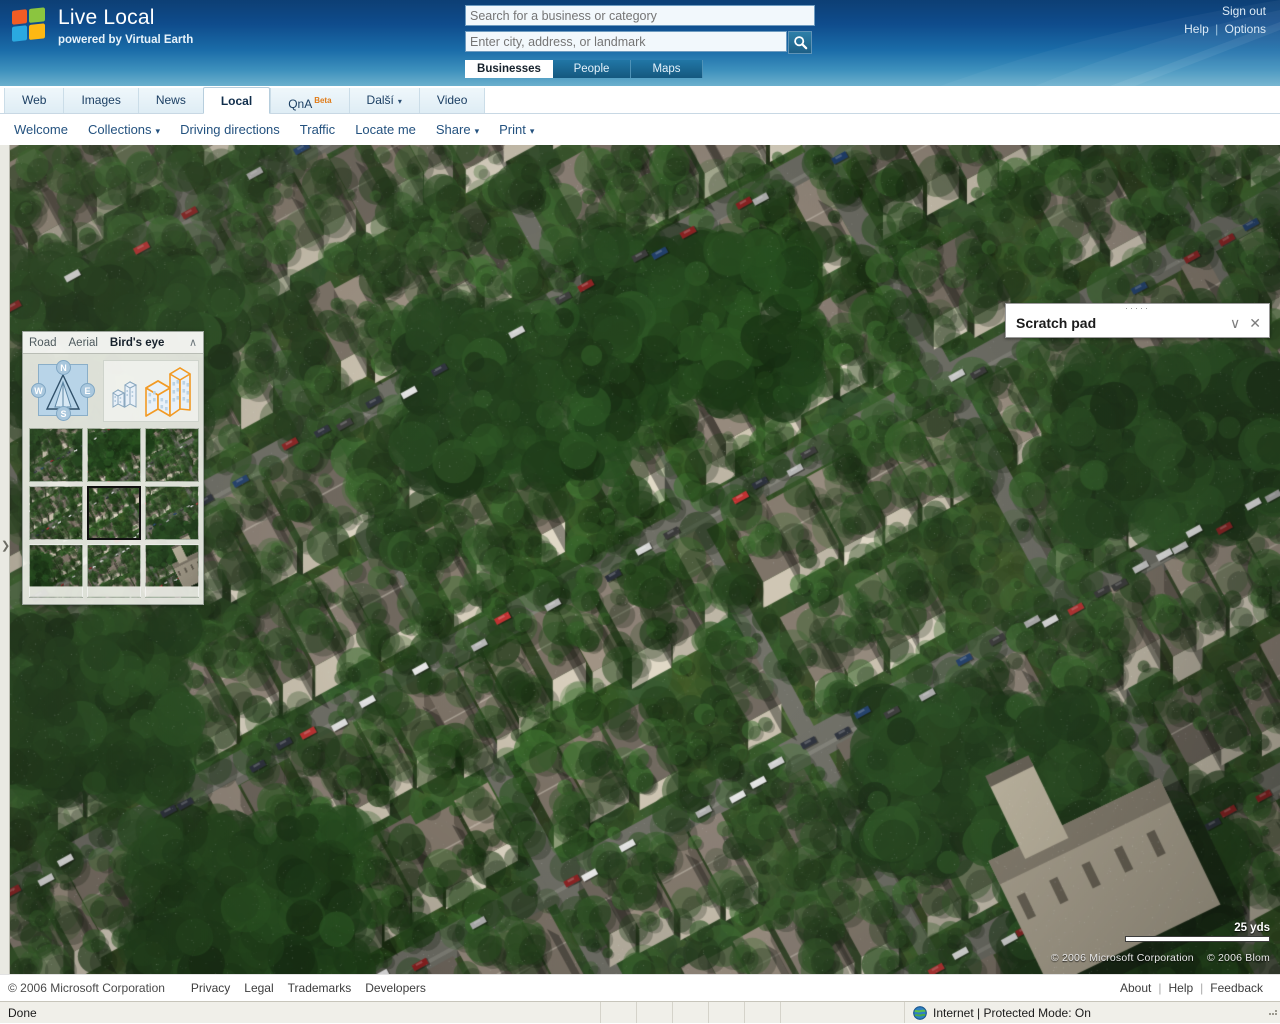 This screenshot has height=1024, width=1280. Describe the element at coordinates (592, 69) in the screenshot. I see `scope-tab-people: People` at that location.